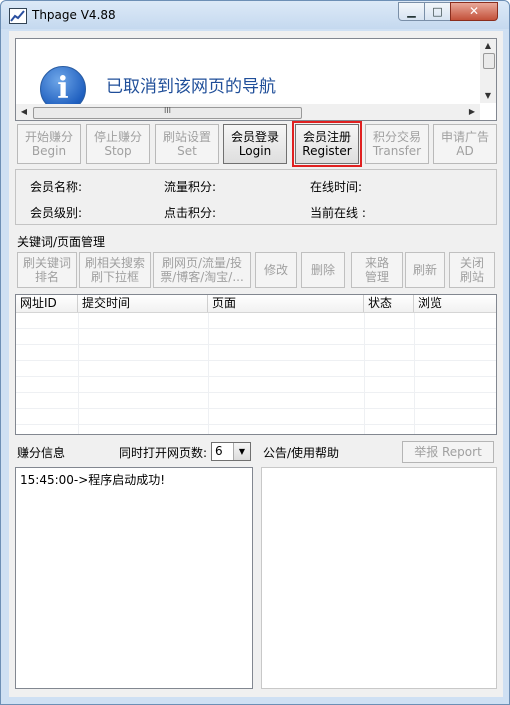 This screenshot has width=510, height=705. Describe the element at coordinates (286, 303) in the screenshot. I see `column-page: 页面` at that location.